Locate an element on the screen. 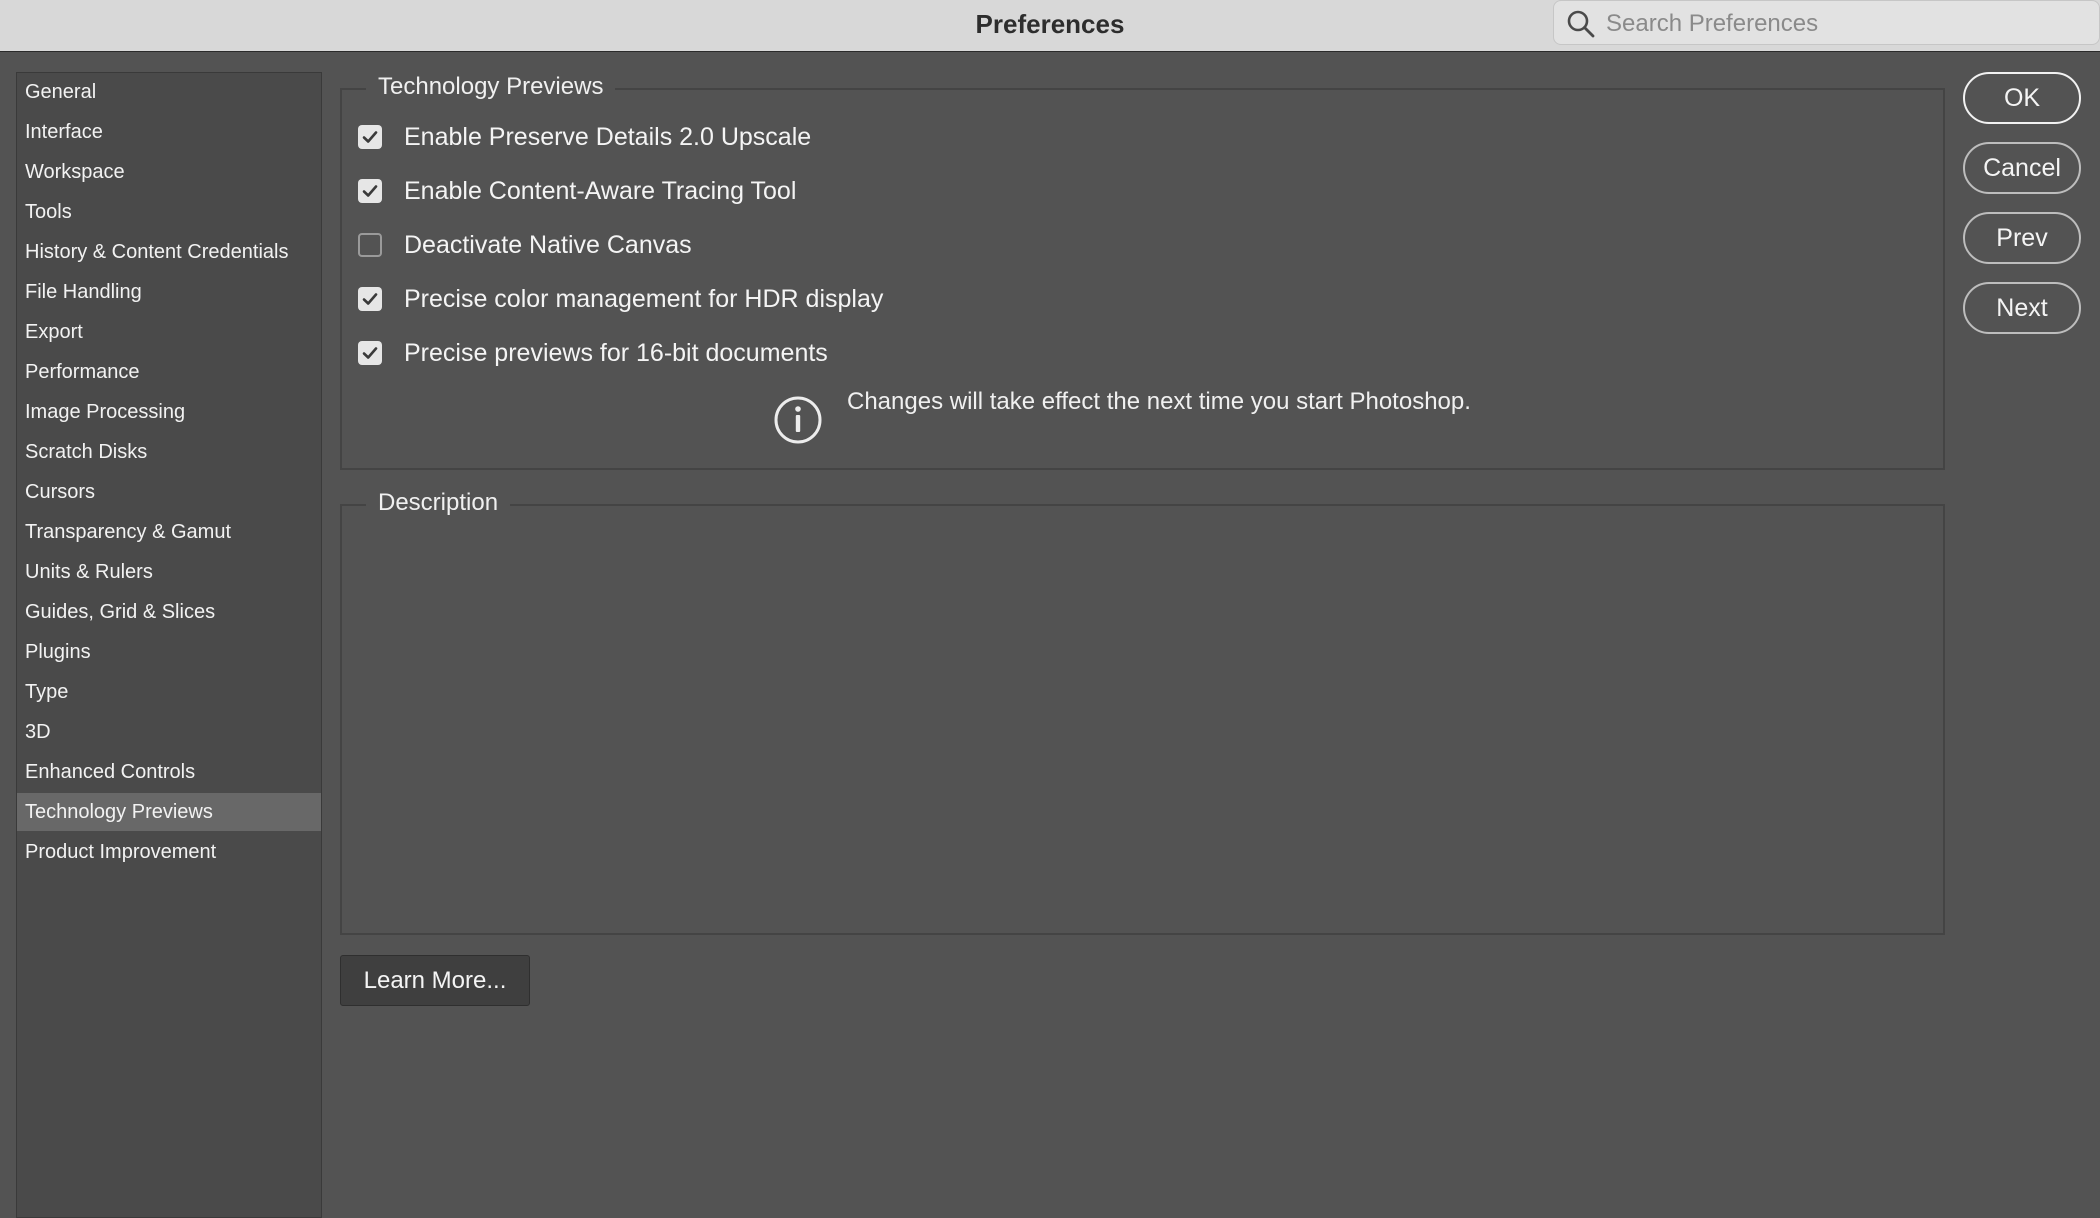 The height and width of the screenshot is (1218, 2100). sidebar-item-enhanced-controls: Enhanced Controls is located at coordinates (169, 772).